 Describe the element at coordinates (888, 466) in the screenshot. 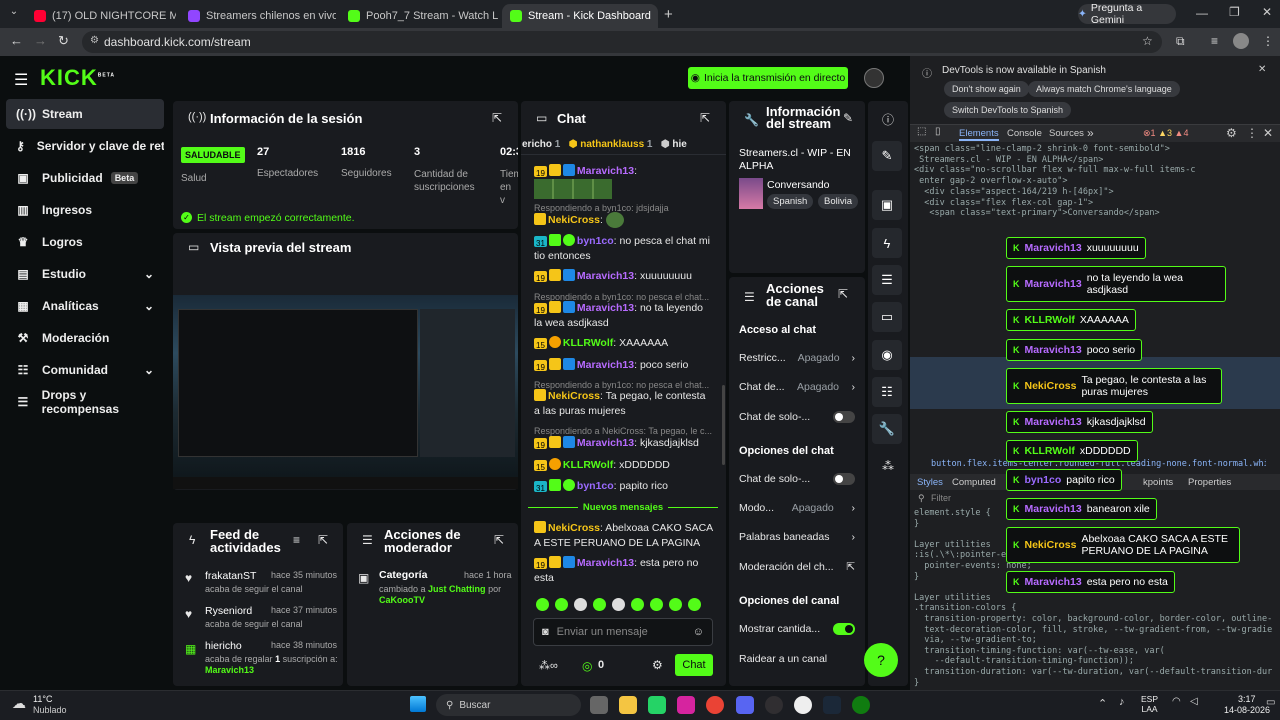

I see `apps-icon: ⁂` at that location.